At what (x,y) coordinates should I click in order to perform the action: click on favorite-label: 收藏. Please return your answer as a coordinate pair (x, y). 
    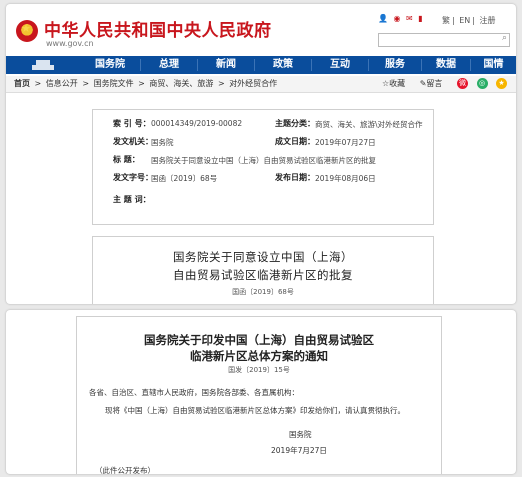
    Looking at the image, I should click on (397, 83).